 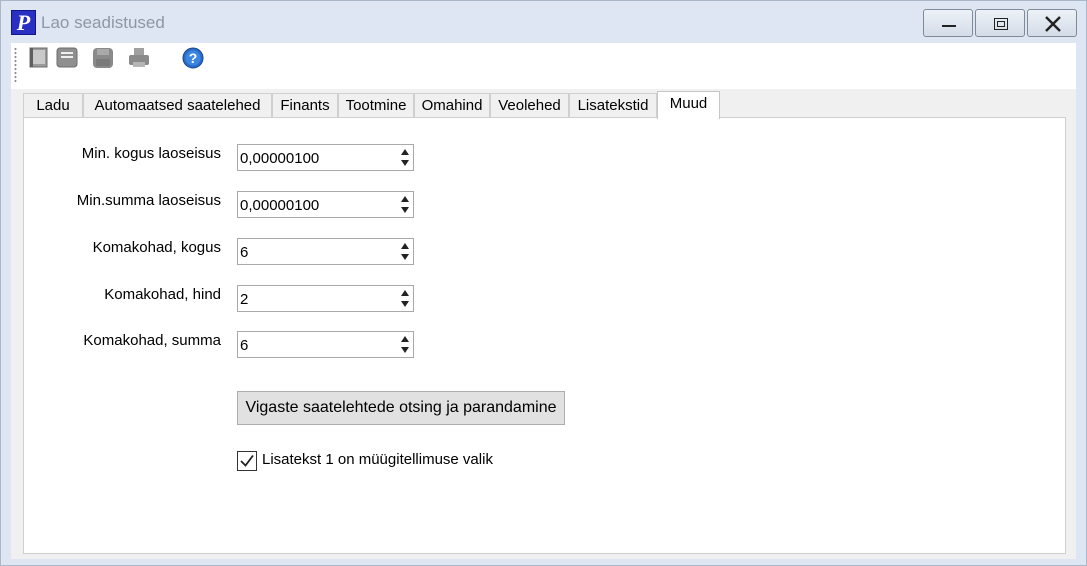 I want to click on min-summa-label: Min.summa laoseisus, so click(x=148, y=200).